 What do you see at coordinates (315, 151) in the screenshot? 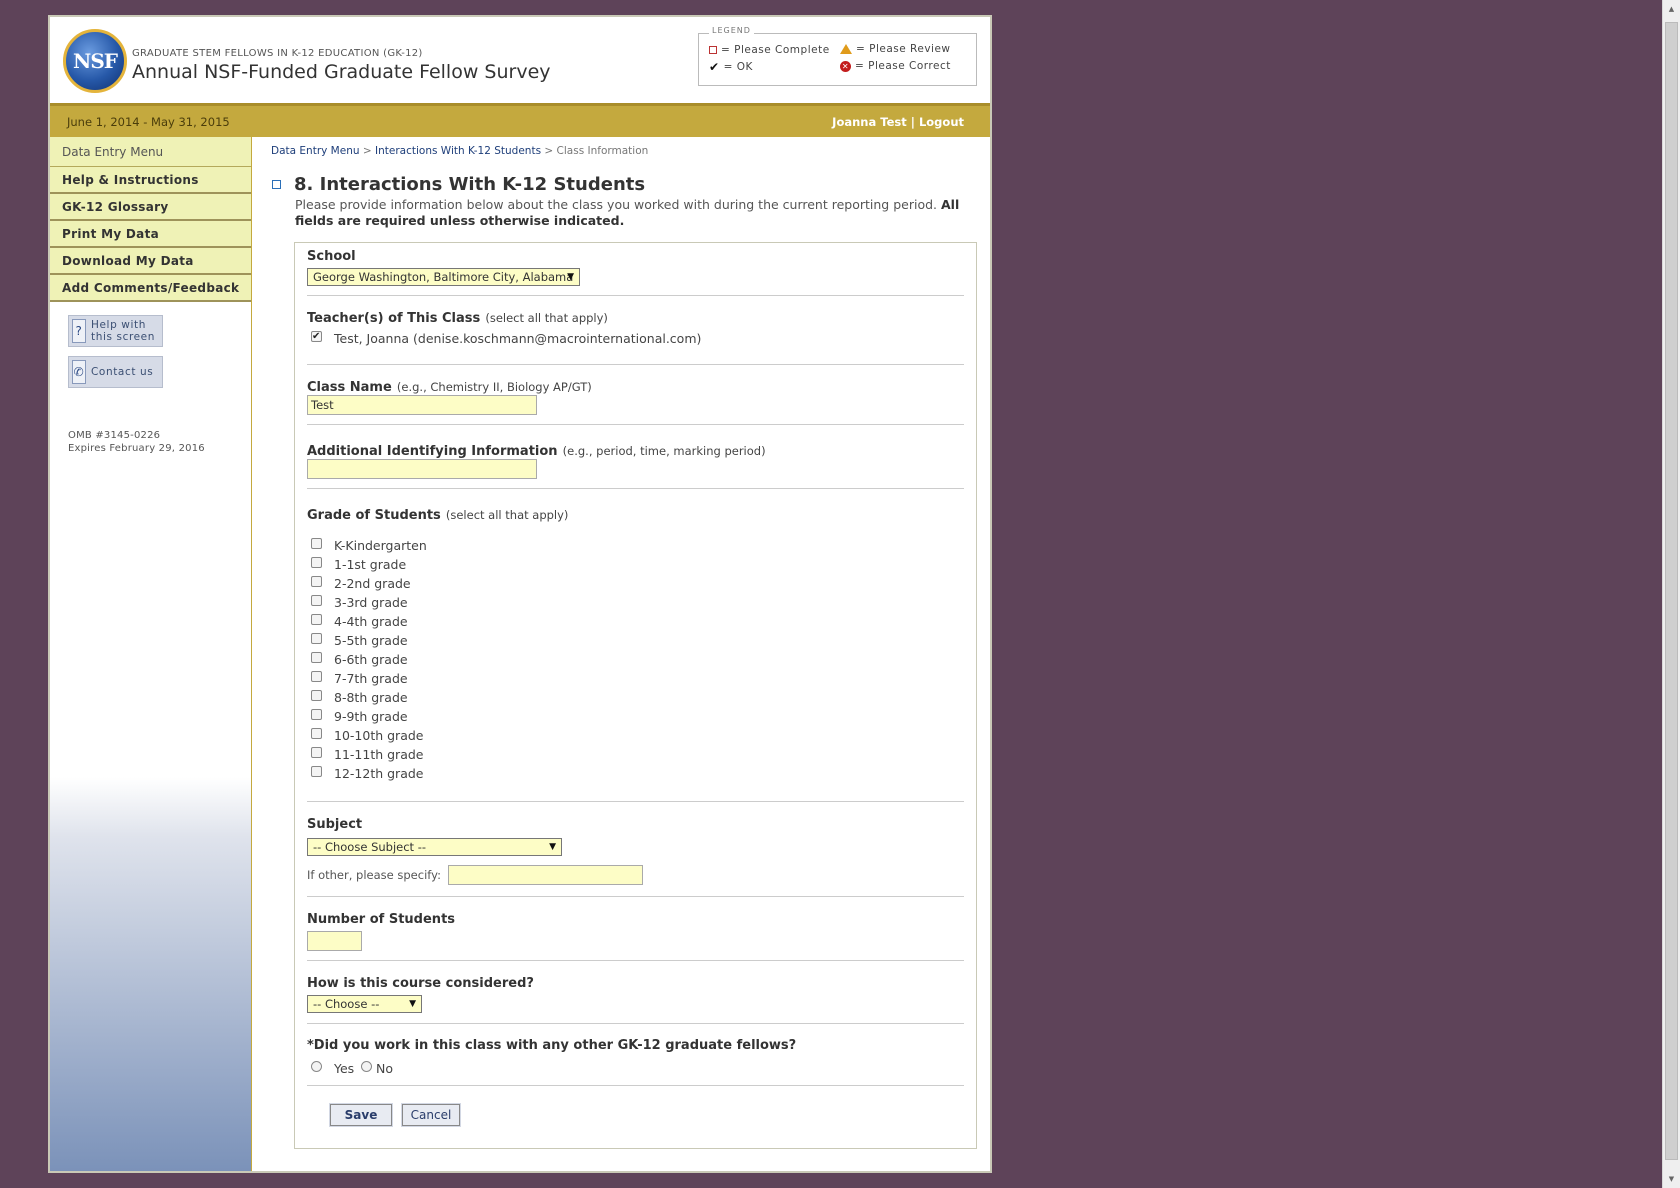
I see `breadcrumb-data-entry-menu: Data Entry Menu` at bounding box center [315, 151].